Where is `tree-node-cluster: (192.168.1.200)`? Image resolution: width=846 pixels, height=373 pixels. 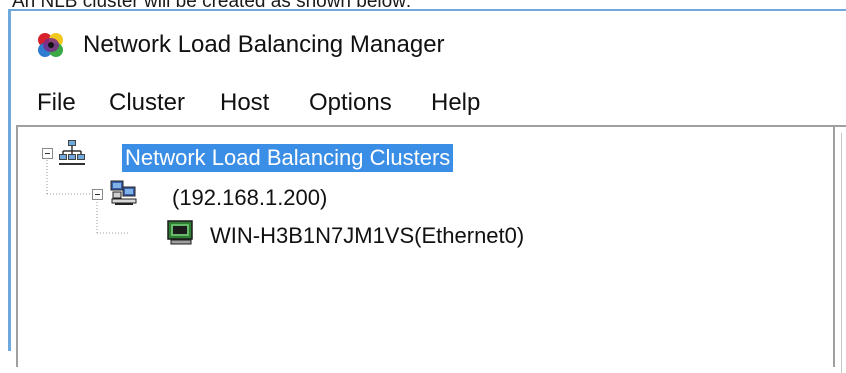 tree-node-cluster: (192.168.1.200) is located at coordinates (249, 198).